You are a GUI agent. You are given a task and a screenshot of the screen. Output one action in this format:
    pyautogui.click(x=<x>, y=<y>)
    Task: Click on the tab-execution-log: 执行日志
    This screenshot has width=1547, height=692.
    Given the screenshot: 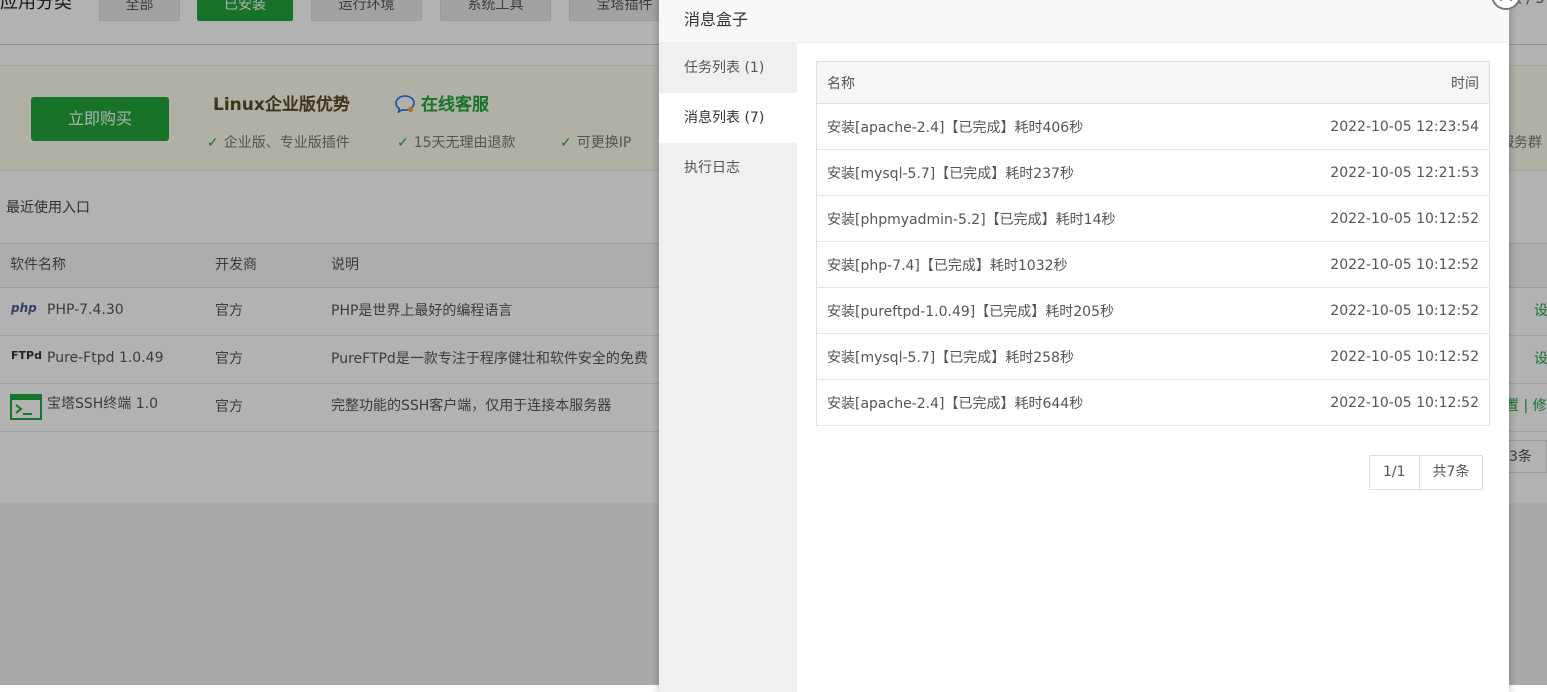 What is the action you would take?
    pyautogui.click(x=728, y=168)
    